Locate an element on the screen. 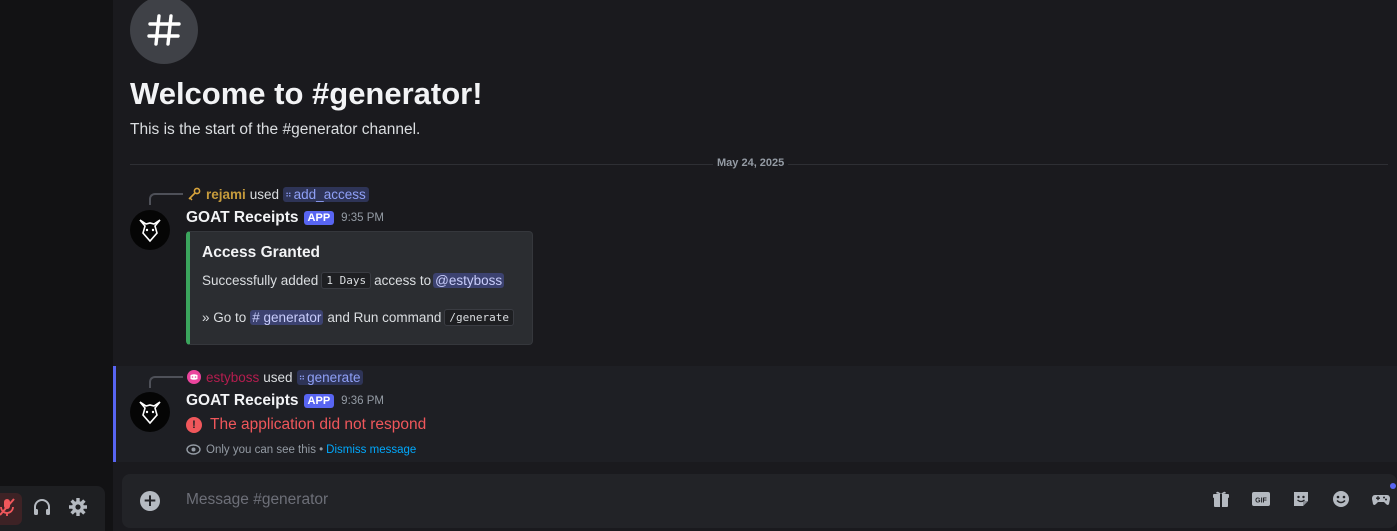 This screenshot has width=1397, height=531. plus-icon: + is located at coordinates (150, 500).